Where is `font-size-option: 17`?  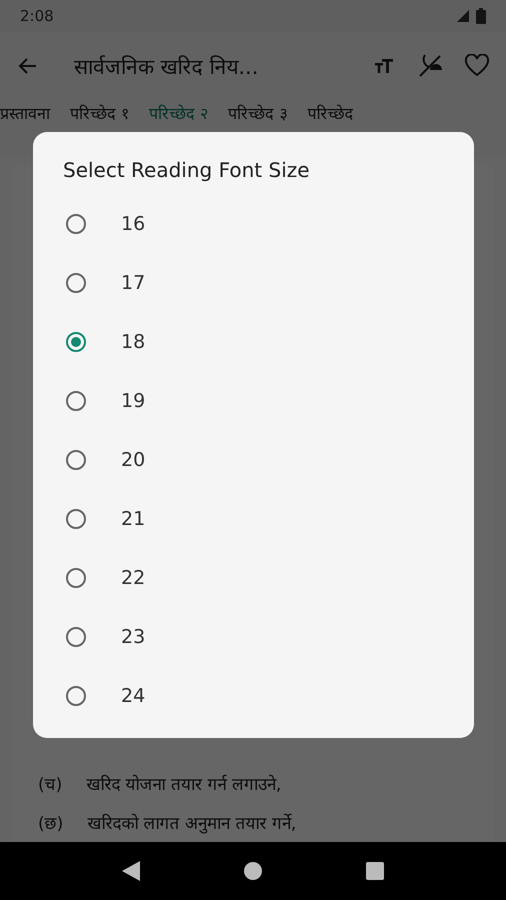
font-size-option: 17 is located at coordinates (253, 282).